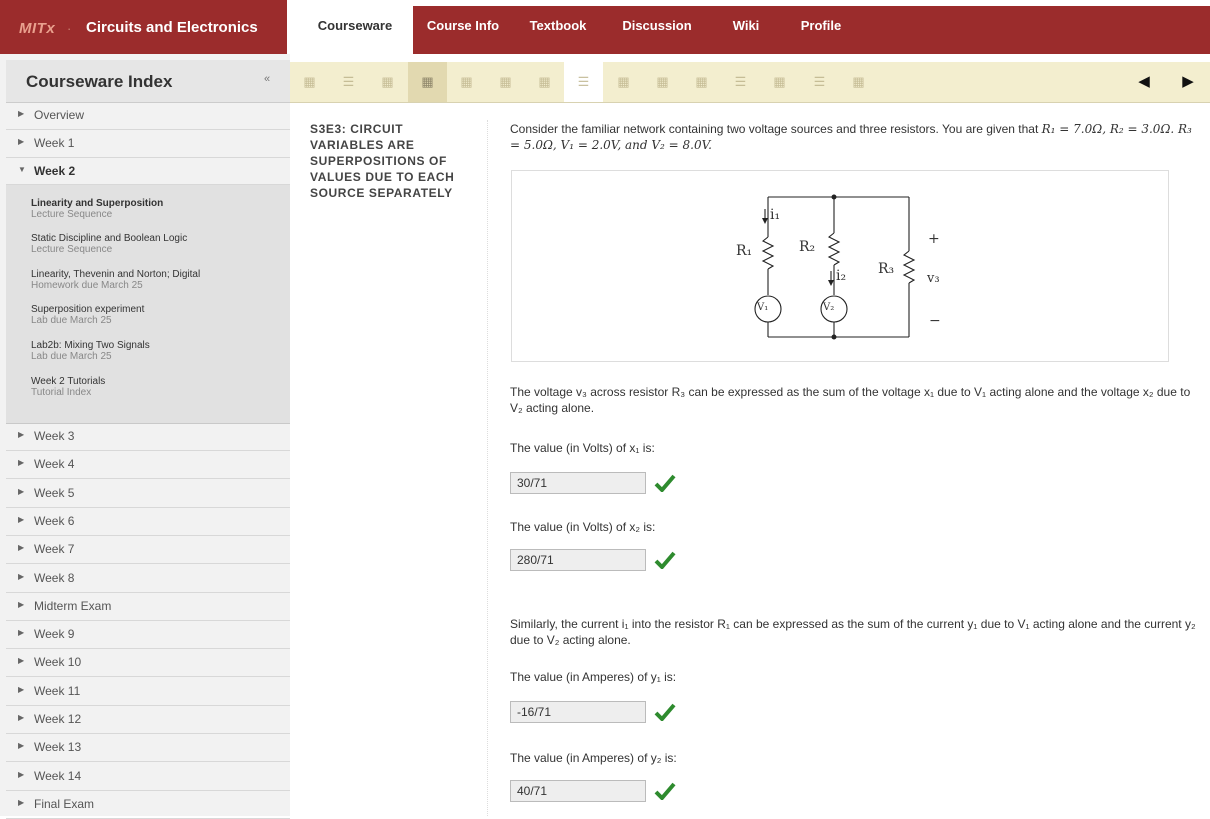  I want to click on answer-input-y1, so click(578, 712).